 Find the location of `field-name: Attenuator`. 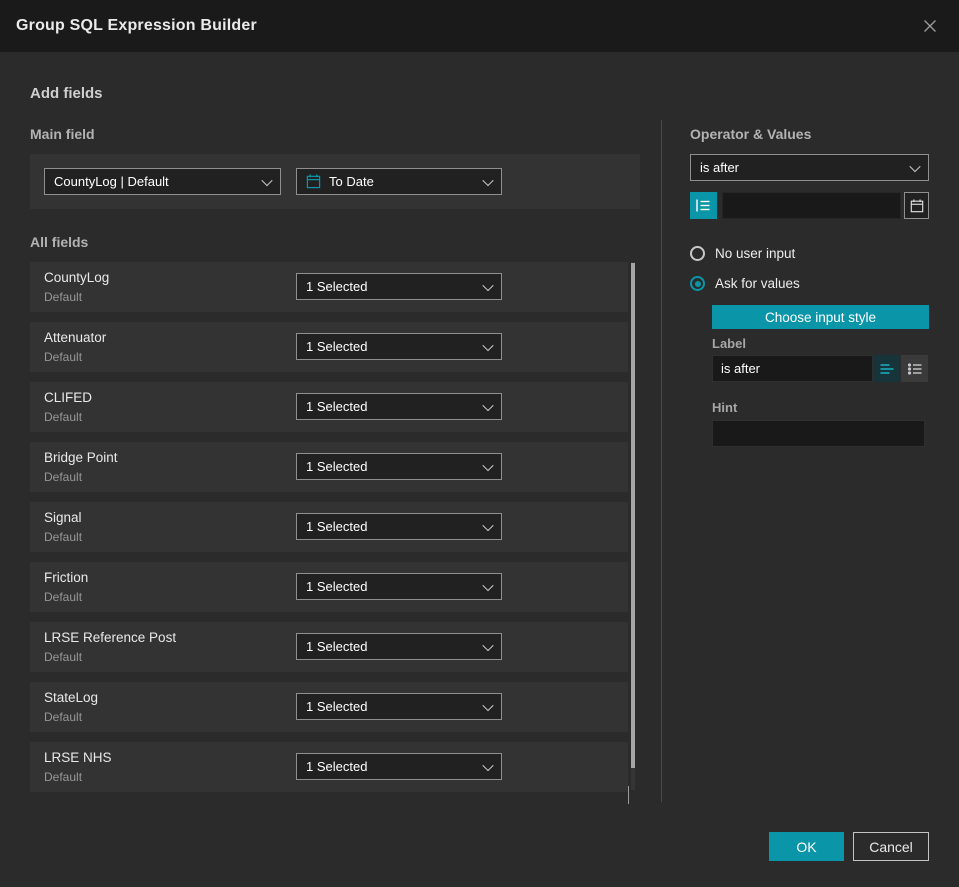

field-name: Attenuator is located at coordinates (75, 337).